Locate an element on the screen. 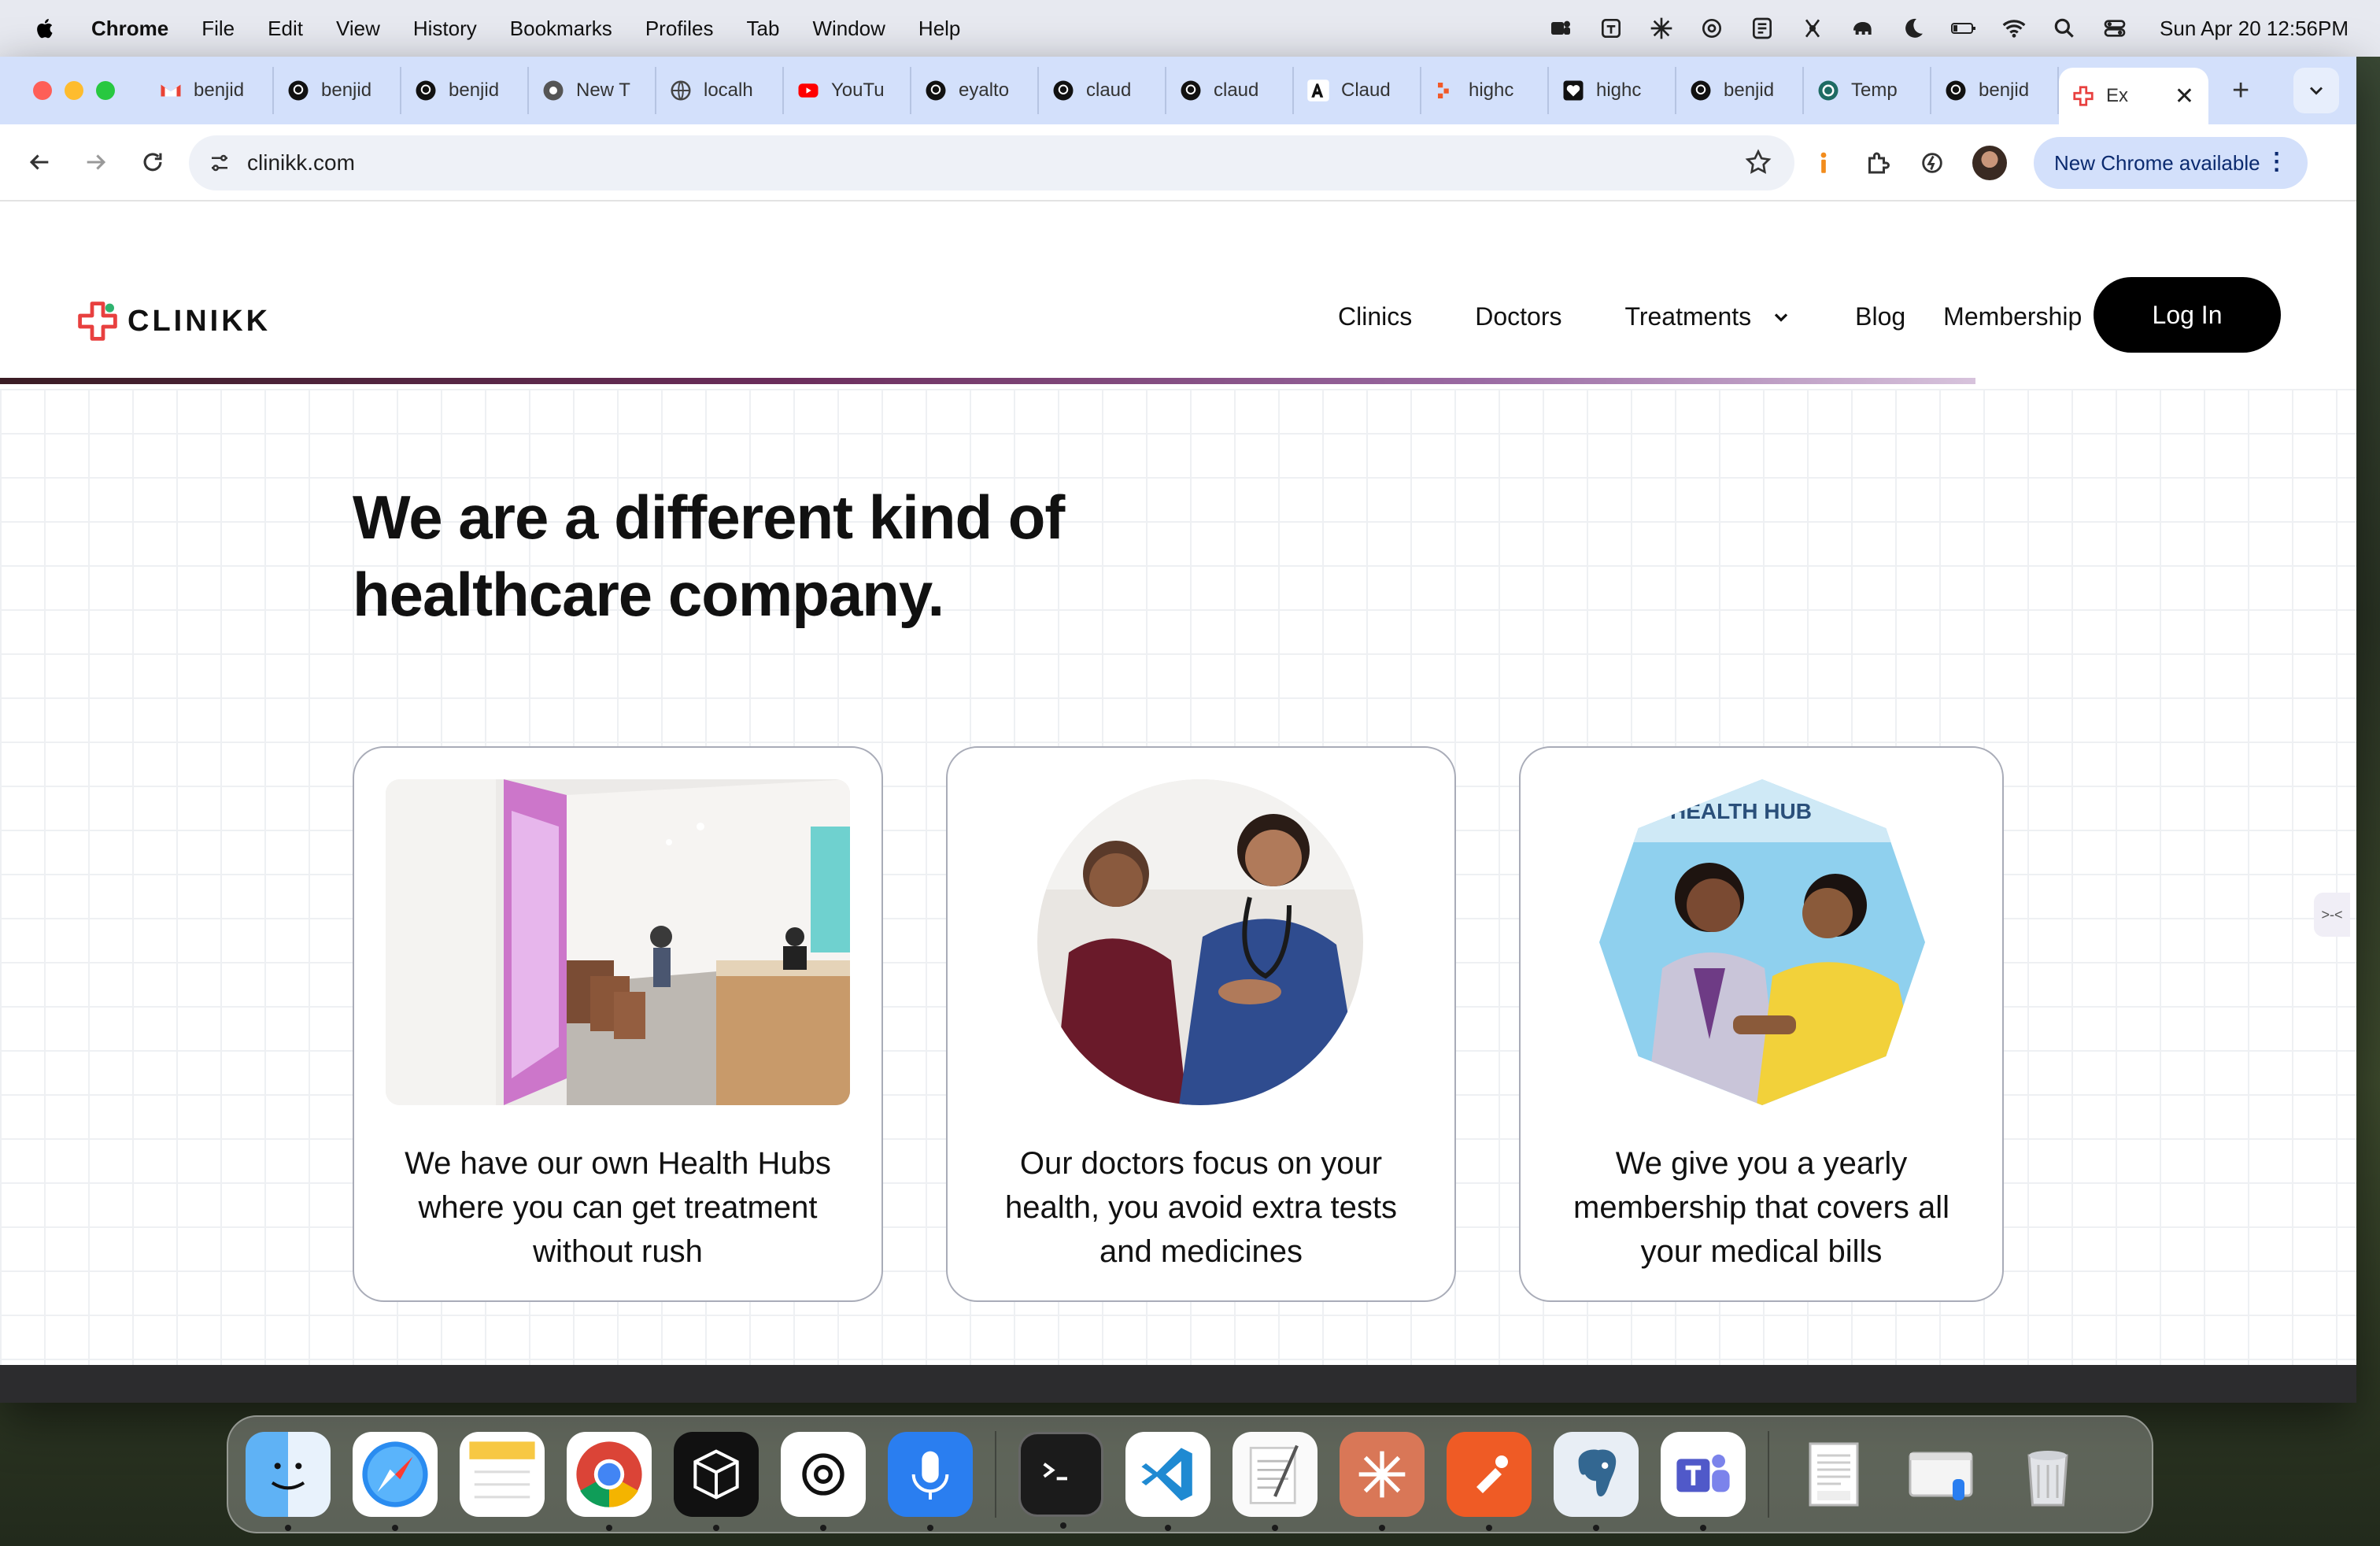 Image resolution: width=2380 pixels, height=1546 pixels. new-chrome-available-button: New Chrome available ⋮ is located at coordinates (2171, 163).